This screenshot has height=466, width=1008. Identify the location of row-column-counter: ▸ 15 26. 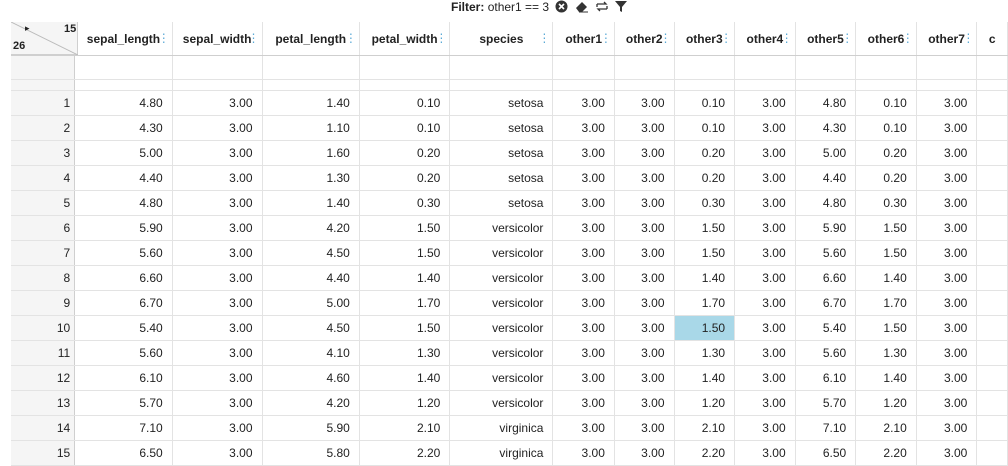
(44, 38).